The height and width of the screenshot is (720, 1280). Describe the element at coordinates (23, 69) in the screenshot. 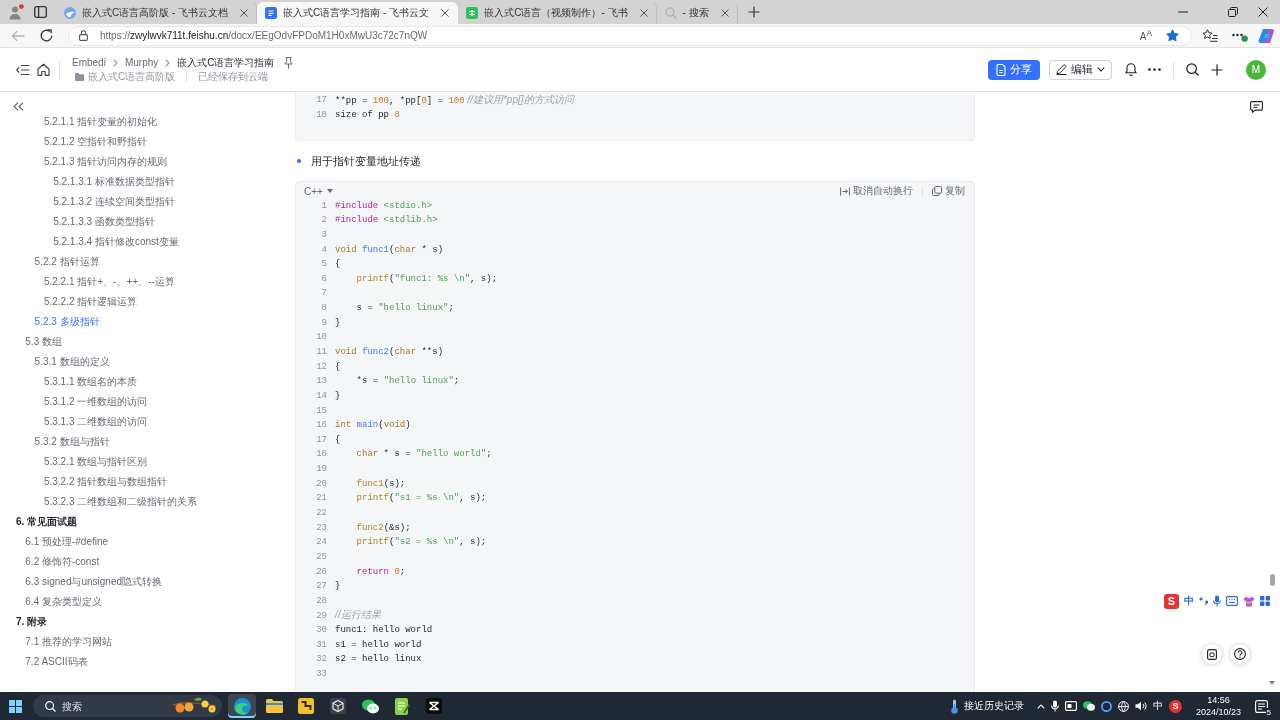

I see `list-icon` at that location.